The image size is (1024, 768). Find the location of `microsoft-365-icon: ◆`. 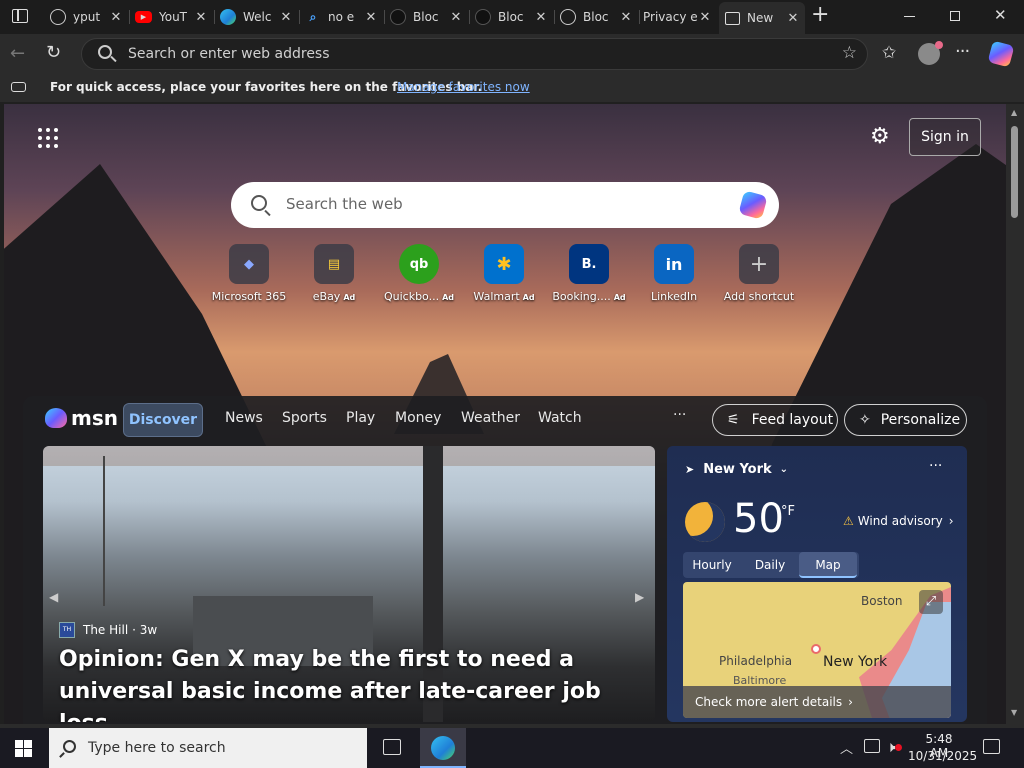

microsoft-365-icon: ◆ is located at coordinates (249, 264).